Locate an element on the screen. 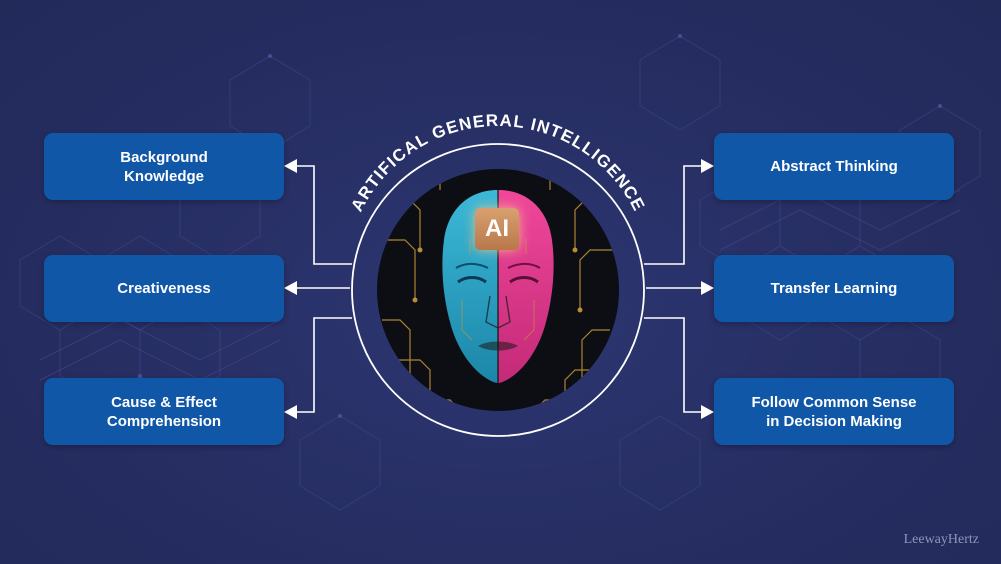 Image resolution: width=1001 pixels, height=564 pixels. node-background-knowledge: Background Knowledge is located at coordinates (164, 166).